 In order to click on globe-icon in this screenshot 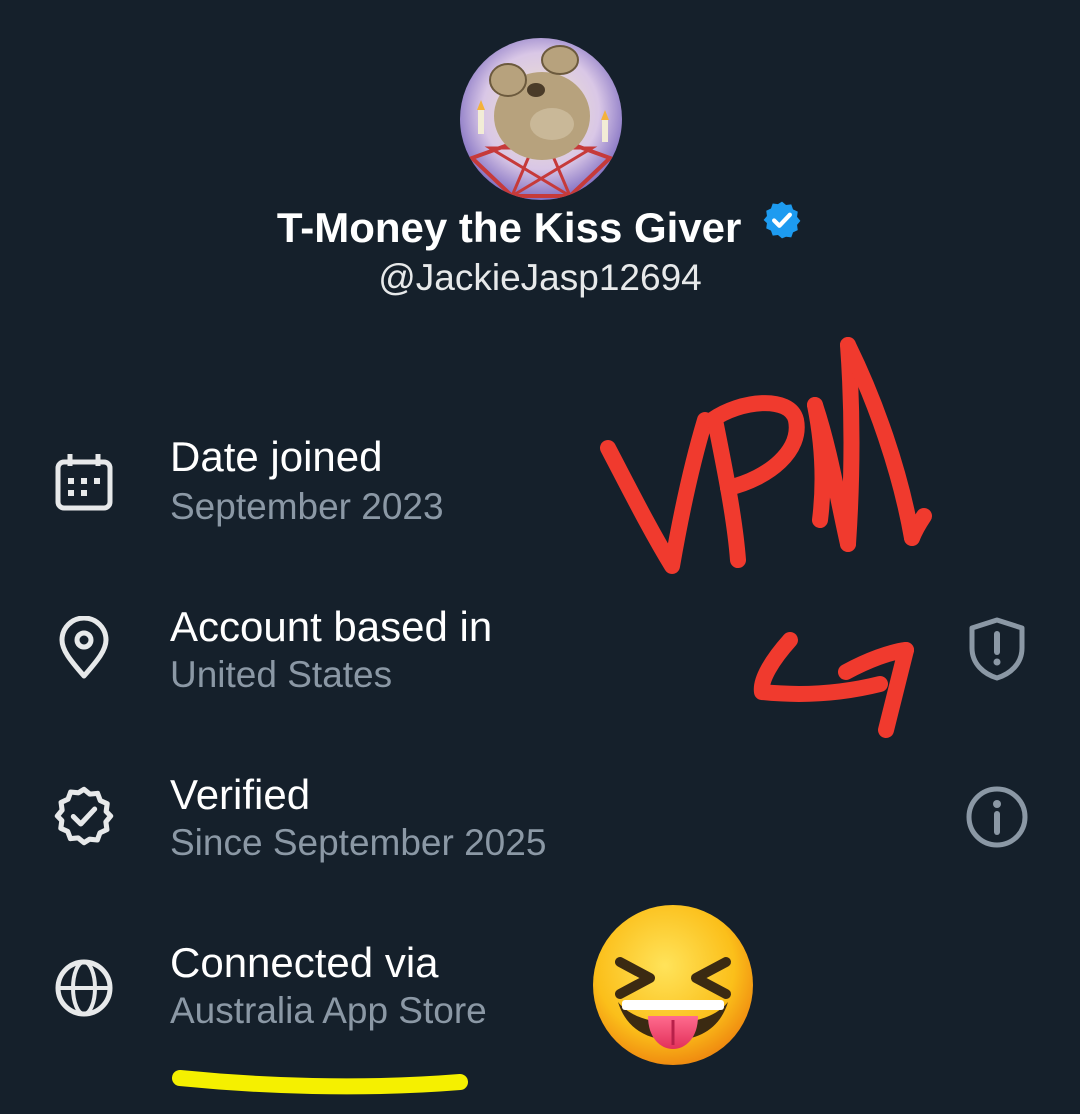, I will do `click(84, 988)`.